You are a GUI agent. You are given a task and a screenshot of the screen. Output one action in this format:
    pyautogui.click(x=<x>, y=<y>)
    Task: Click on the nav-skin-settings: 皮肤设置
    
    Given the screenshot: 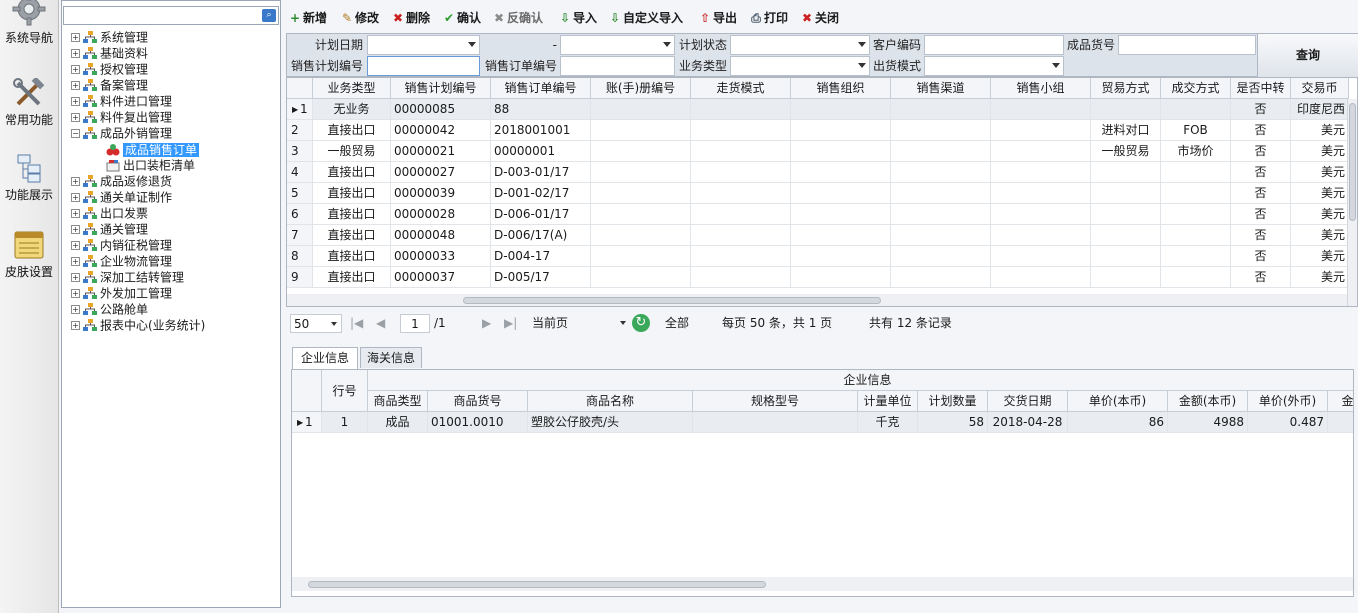 What is the action you would take?
    pyautogui.click(x=29, y=255)
    